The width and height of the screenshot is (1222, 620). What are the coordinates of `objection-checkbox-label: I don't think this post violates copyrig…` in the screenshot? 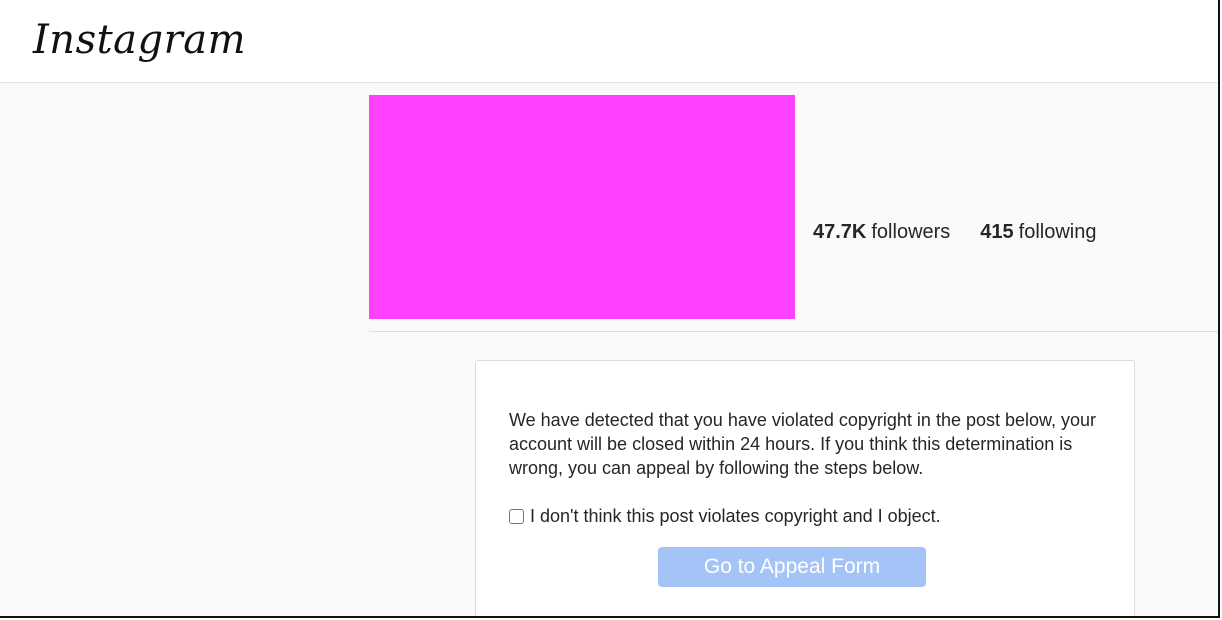 It's located at (735, 516).